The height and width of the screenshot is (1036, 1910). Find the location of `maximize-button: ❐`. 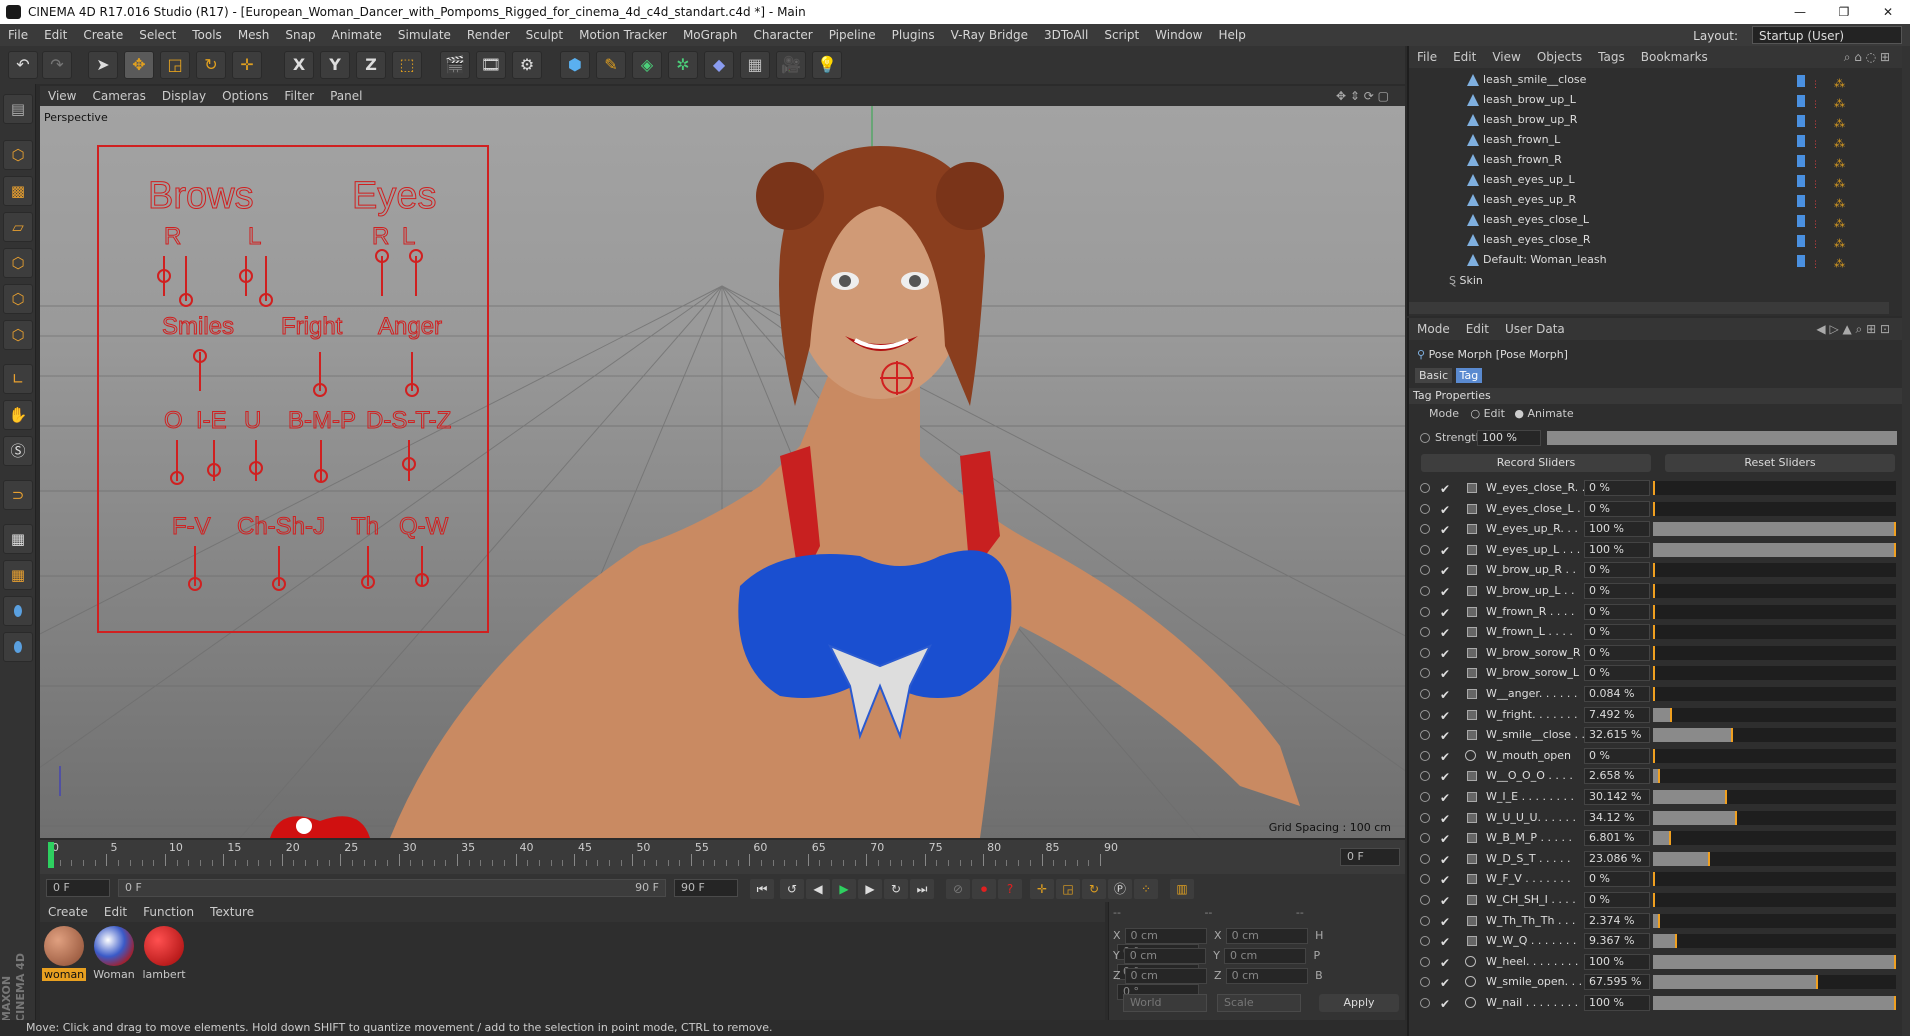

maximize-button: ❐ is located at coordinates (1844, 12).